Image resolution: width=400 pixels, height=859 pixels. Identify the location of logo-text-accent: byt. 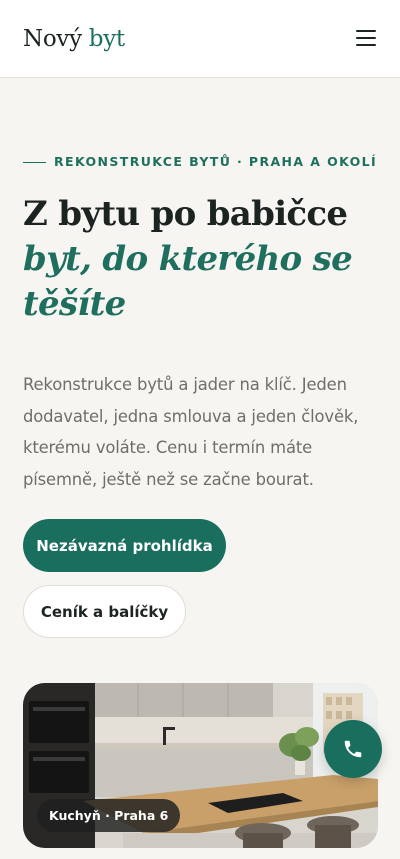
(106, 39).